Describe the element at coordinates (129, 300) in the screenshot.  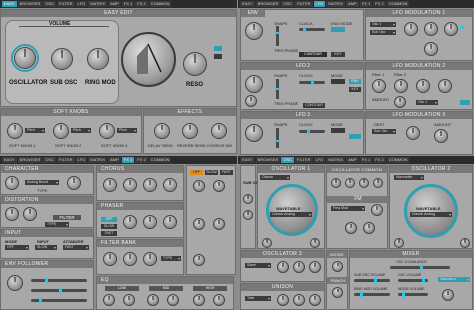
I see `eq-low-gain-knob` at that location.